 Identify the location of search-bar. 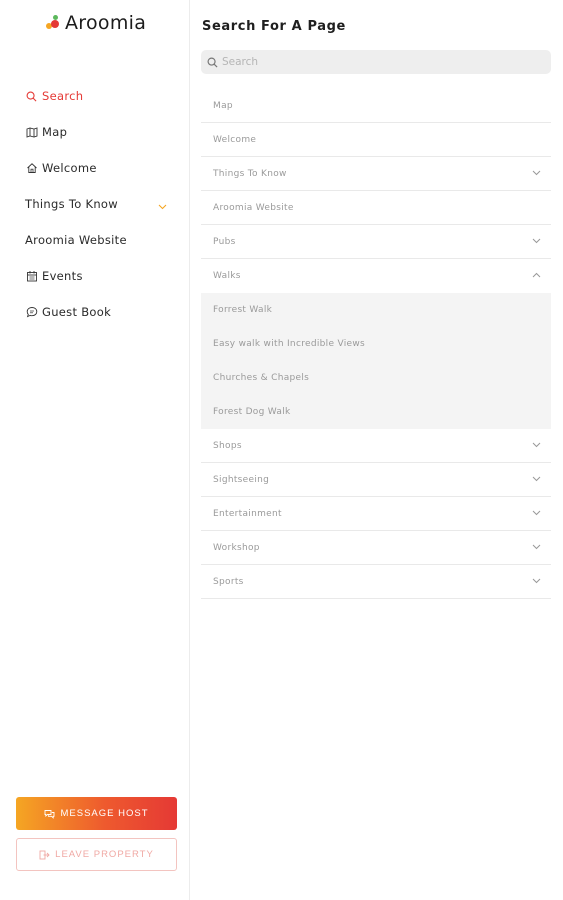
(376, 62).